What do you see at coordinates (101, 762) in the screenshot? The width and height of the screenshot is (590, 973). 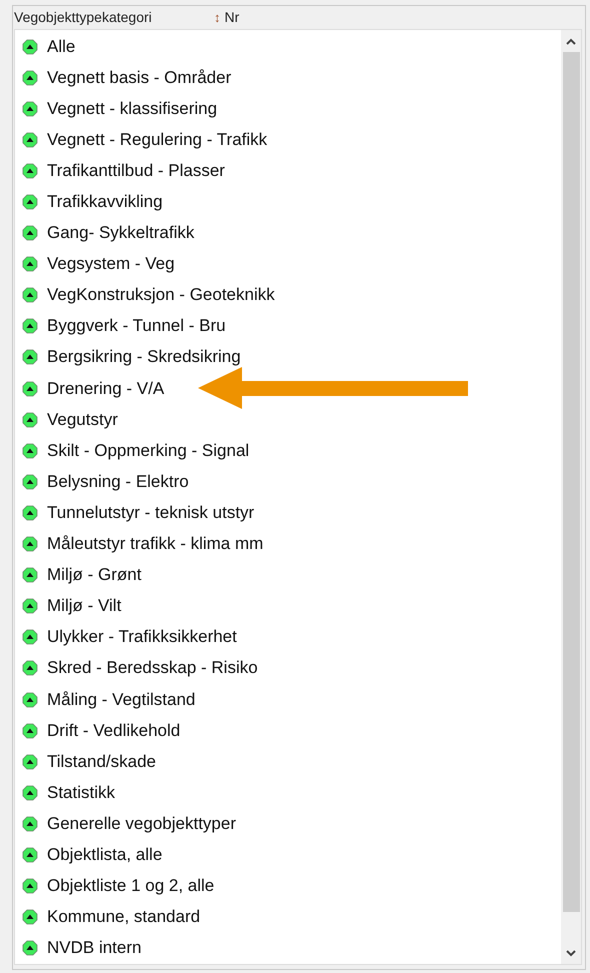 I see `category-item: Tilstand/skade` at bounding box center [101, 762].